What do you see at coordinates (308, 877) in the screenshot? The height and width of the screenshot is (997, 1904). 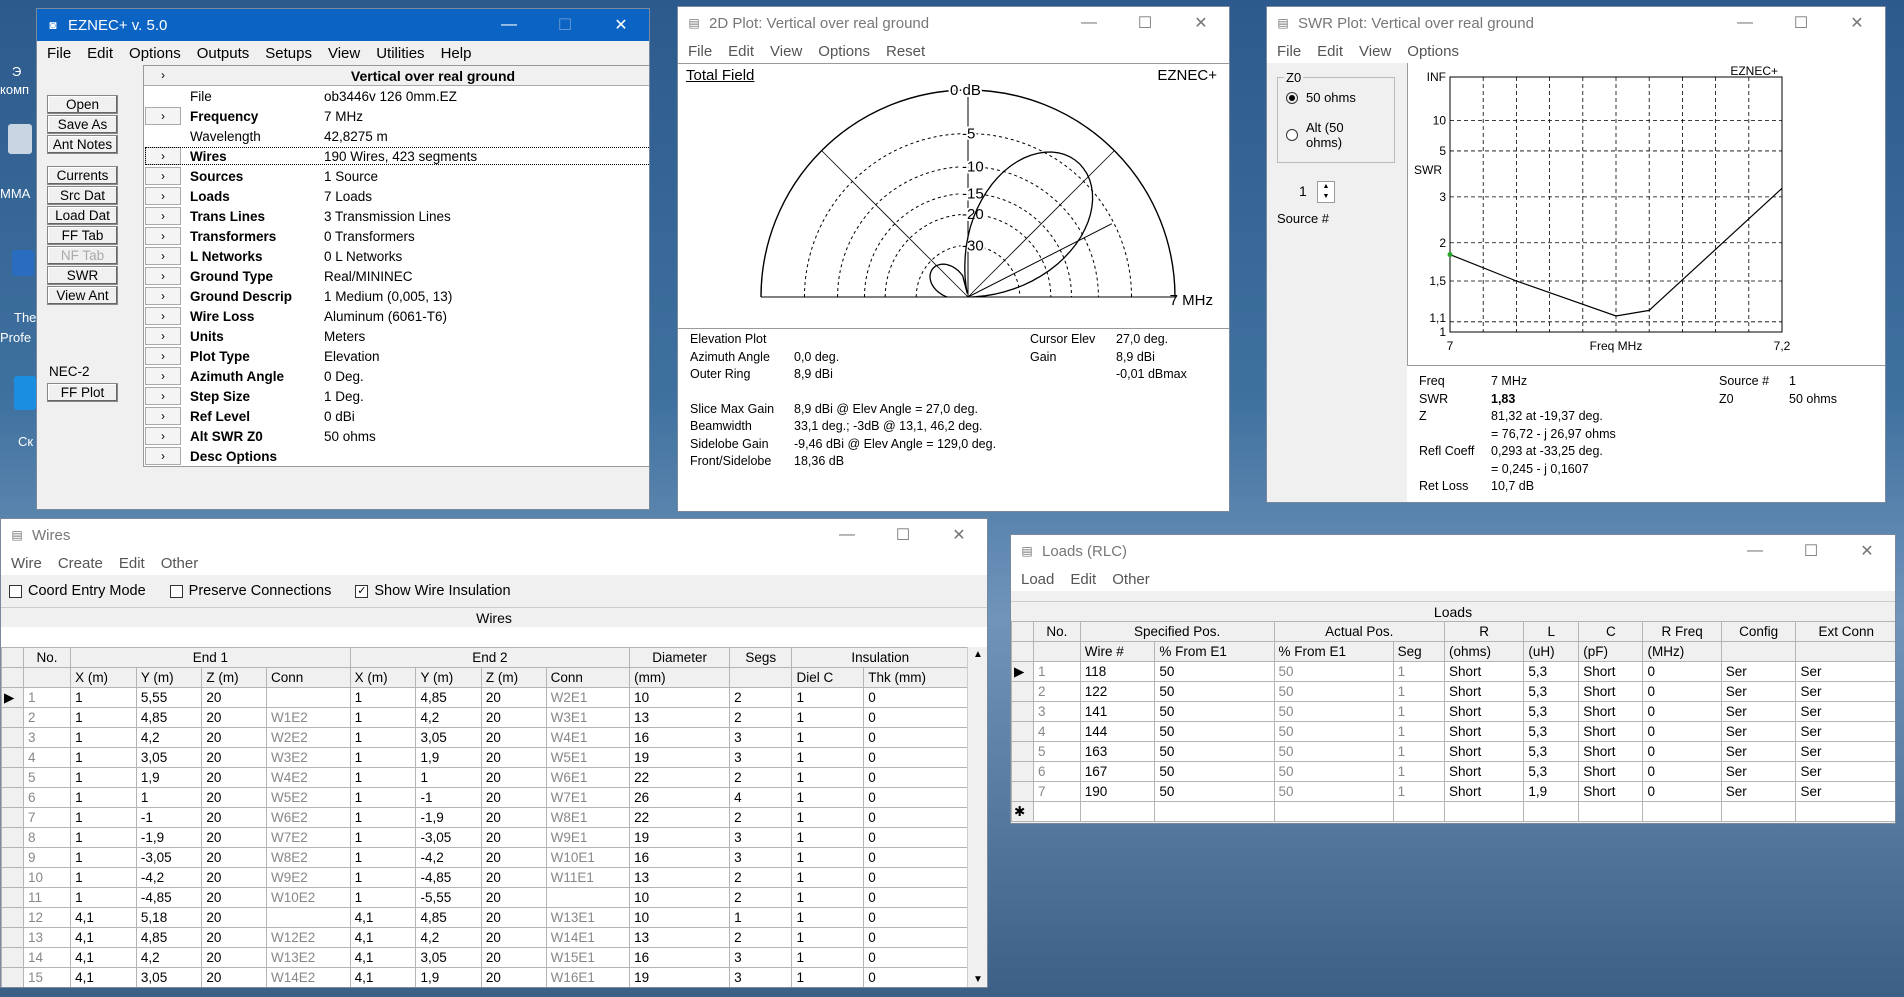 I see `table-cell: W9E2` at bounding box center [308, 877].